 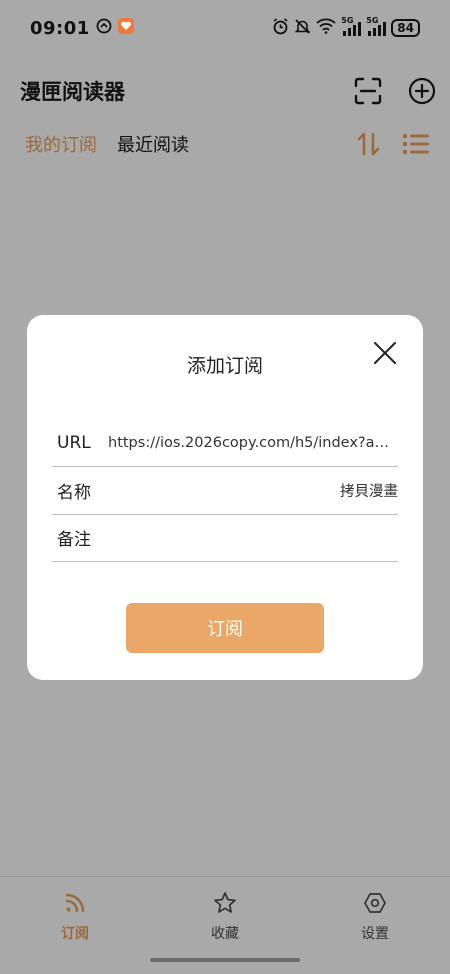 I want to click on signal-2-label: 5G, so click(x=372, y=20).